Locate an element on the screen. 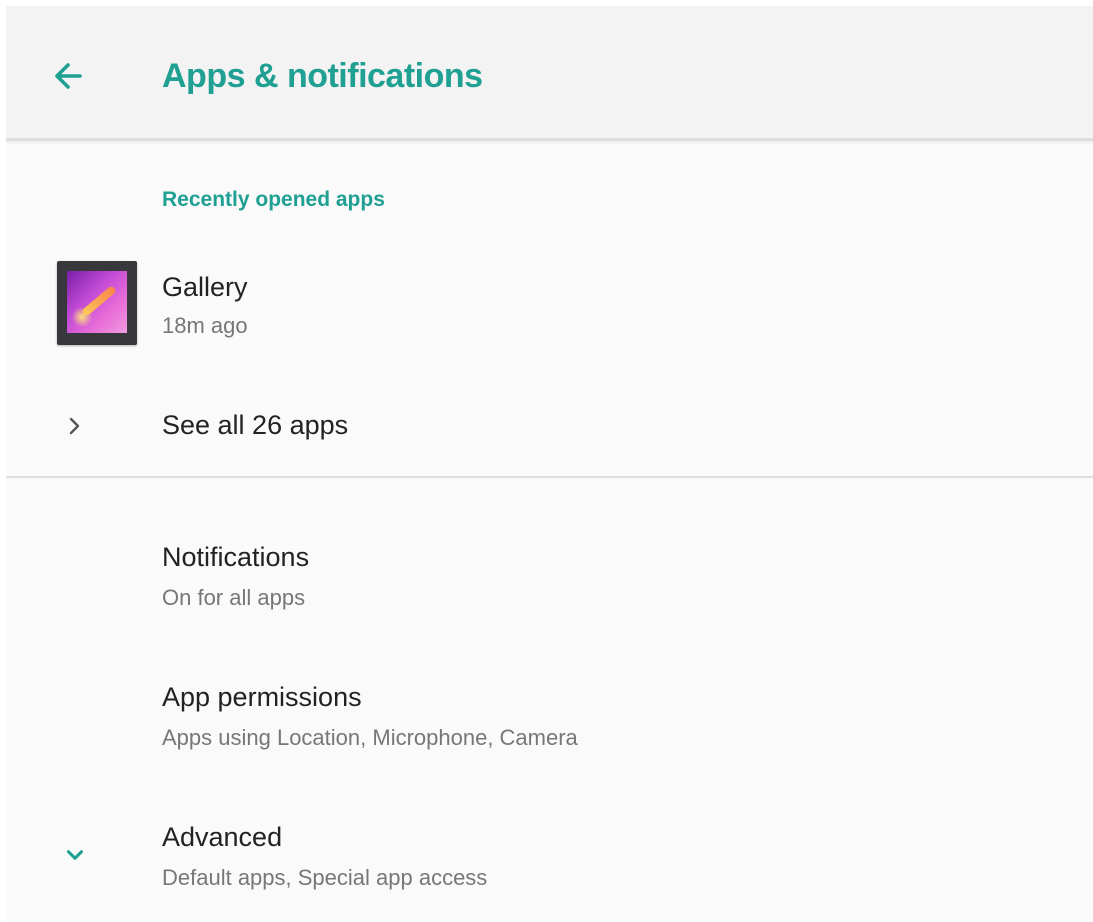 This screenshot has height=922, width=1093. section-divider is located at coordinates (549, 477).